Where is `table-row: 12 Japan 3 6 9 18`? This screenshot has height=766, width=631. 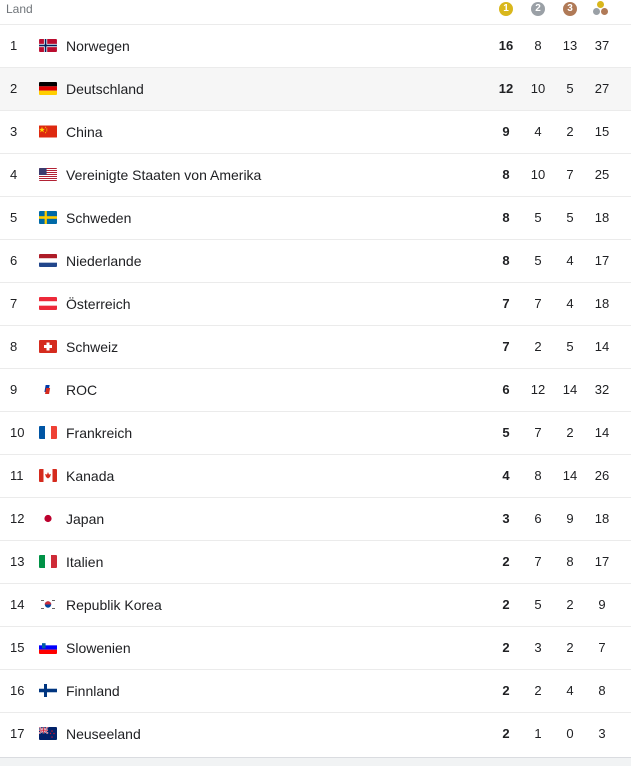
table-row: 12 Japan 3 6 9 18 is located at coordinates (315, 518).